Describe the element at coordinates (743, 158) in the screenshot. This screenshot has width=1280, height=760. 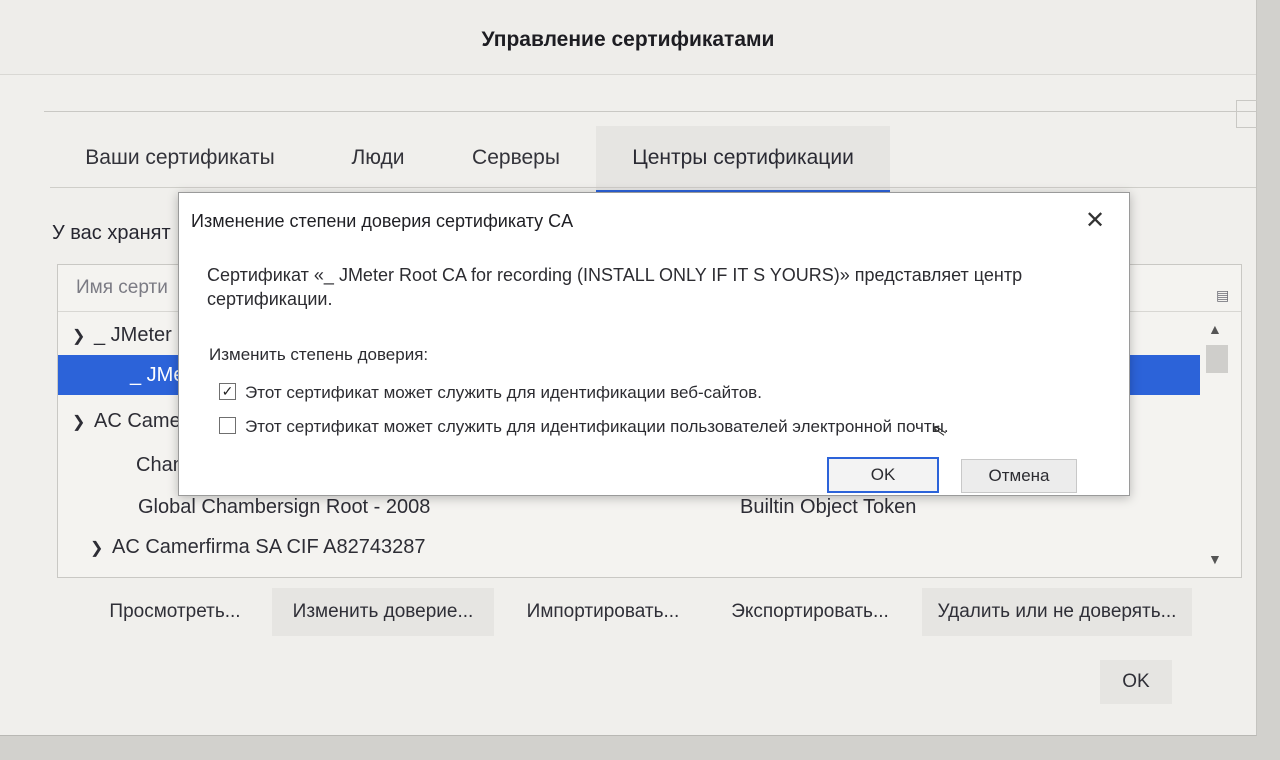
I see `tab-authorities: Центры сертификации` at that location.